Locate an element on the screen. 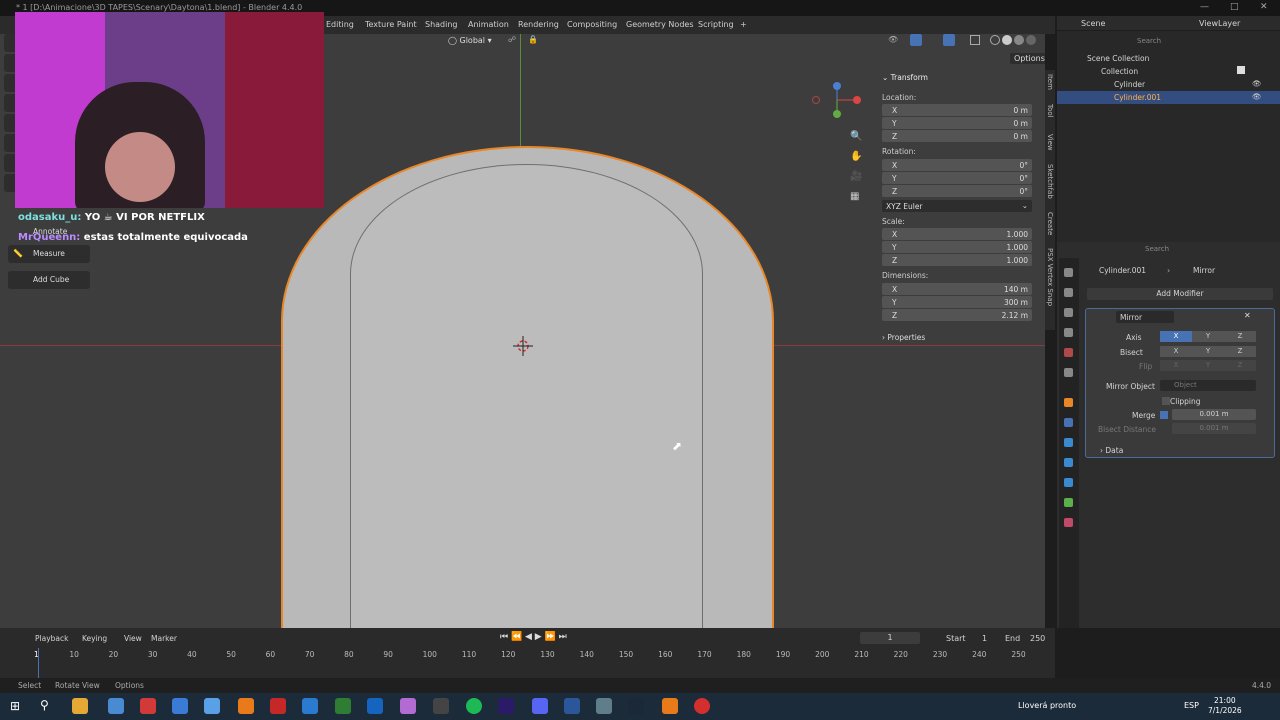 This screenshot has width=1280, height=720. location-x-field: X 0 m is located at coordinates (957, 110).